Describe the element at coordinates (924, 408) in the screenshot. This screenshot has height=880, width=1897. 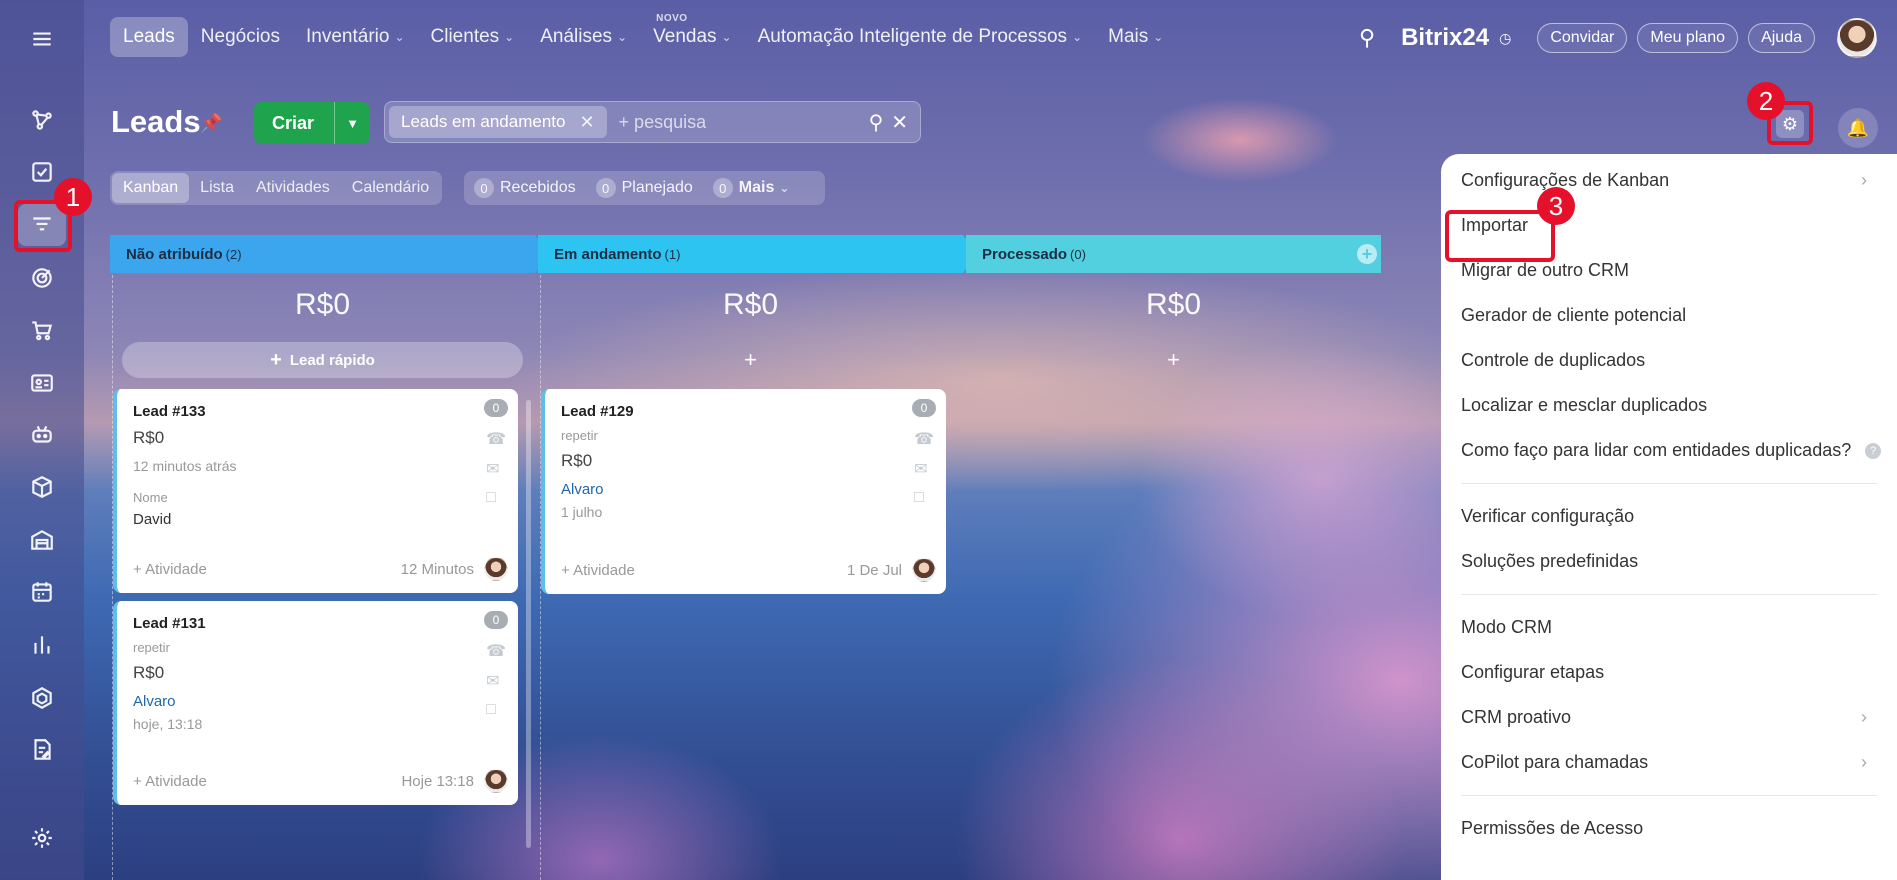
I see `card-badge: 0` at that location.